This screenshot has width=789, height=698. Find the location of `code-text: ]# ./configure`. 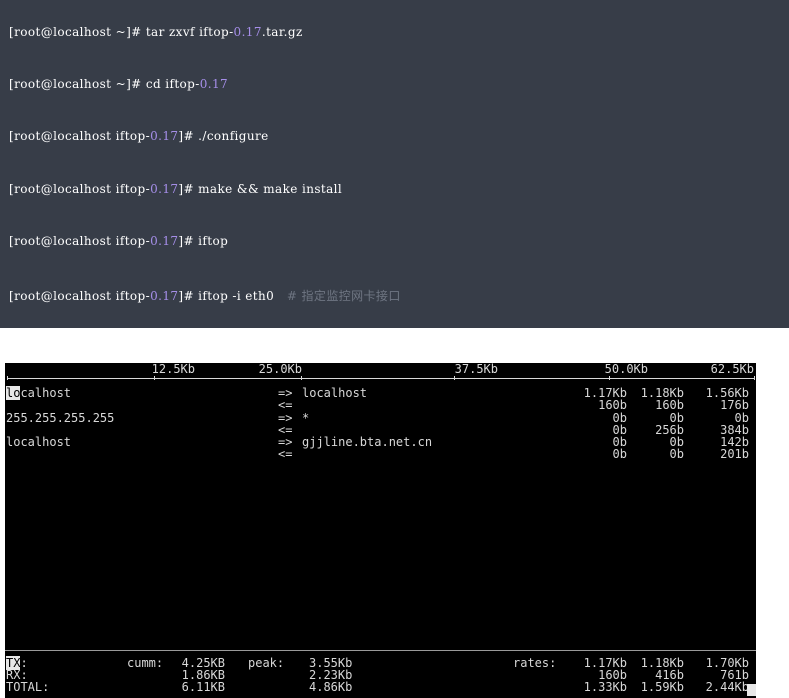

code-text: ]# ./configure is located at coordinates (223, 136).